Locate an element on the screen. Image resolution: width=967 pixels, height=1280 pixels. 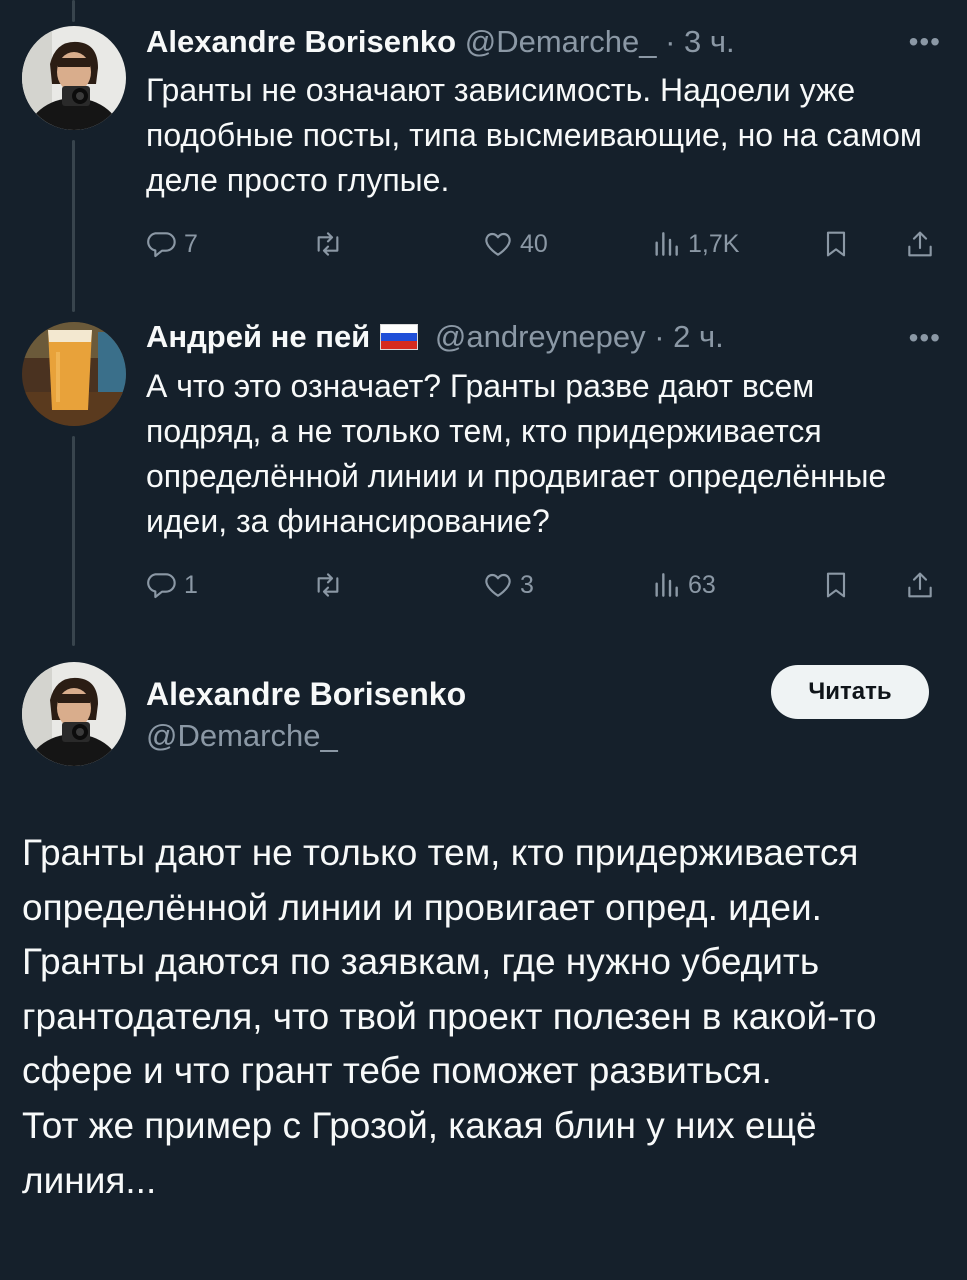
views-count: 63 is located at coordinates (702, 584).